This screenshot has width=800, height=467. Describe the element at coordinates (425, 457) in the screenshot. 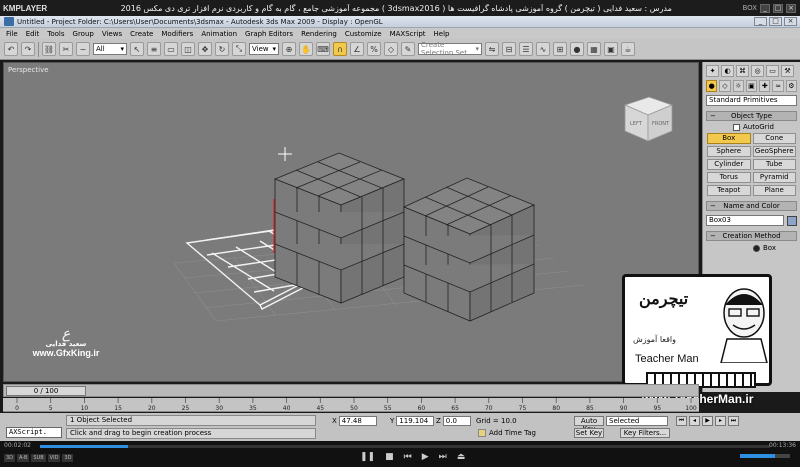

I see `player-play-icon: ▶` at that location.